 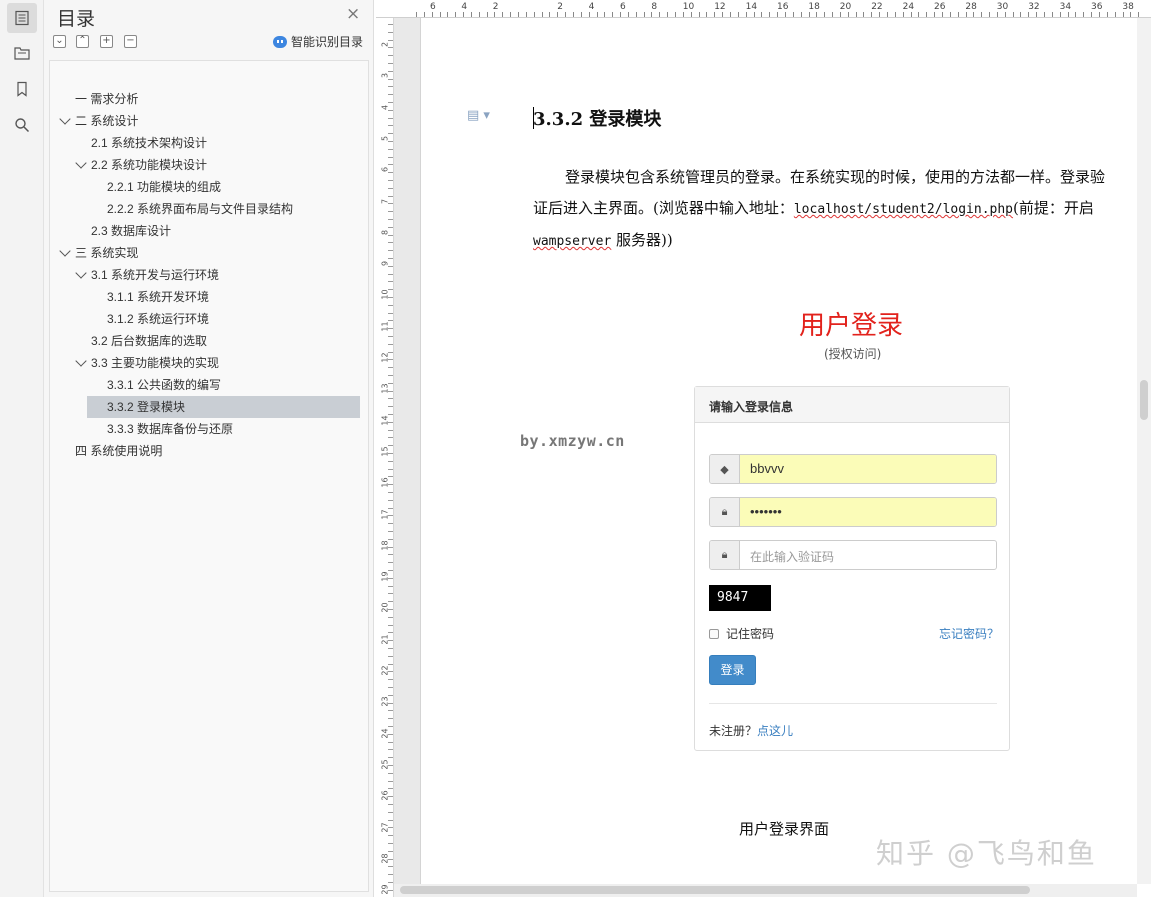 What do you see at coordinates (1144, 451) in the screenshot?
I see `vertical-scrollbar` at bounding box center [1144, 451].